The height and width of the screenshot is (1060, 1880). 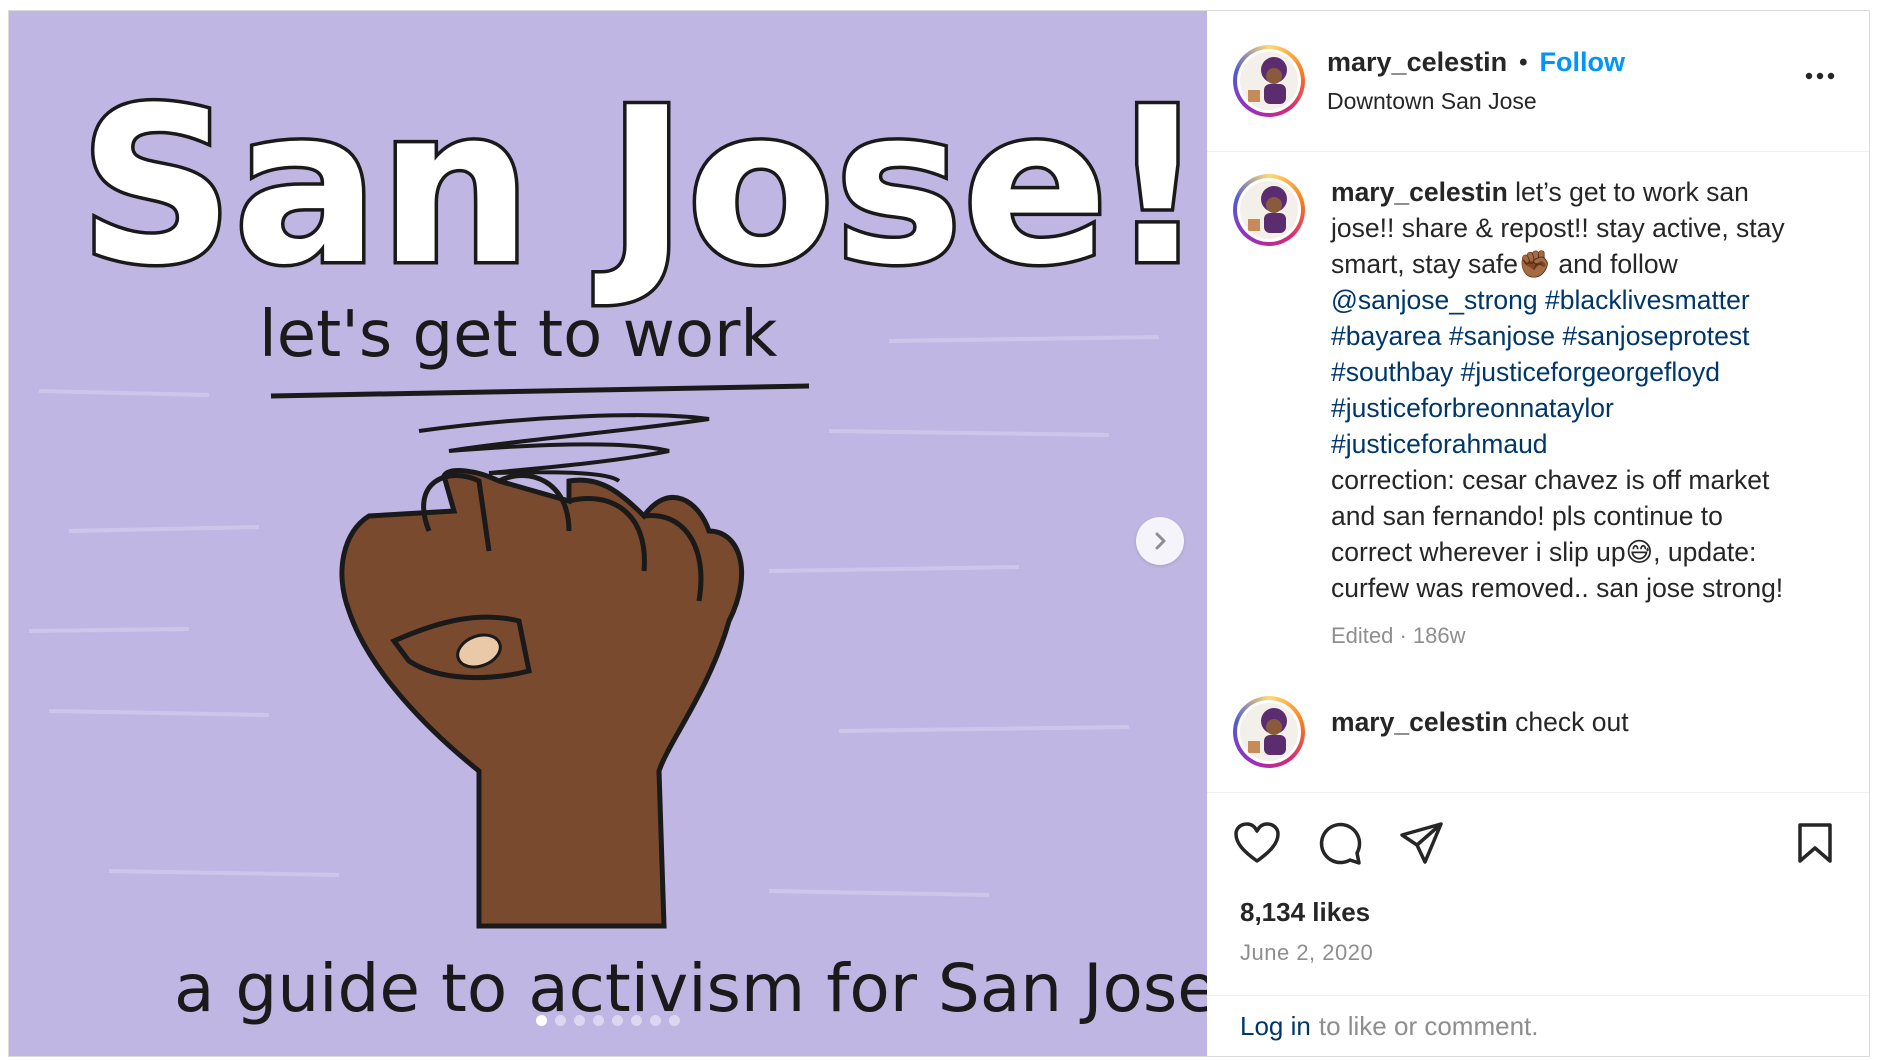 I want to click on subtitle-text: let's get to work, so click(x=518, y=335).